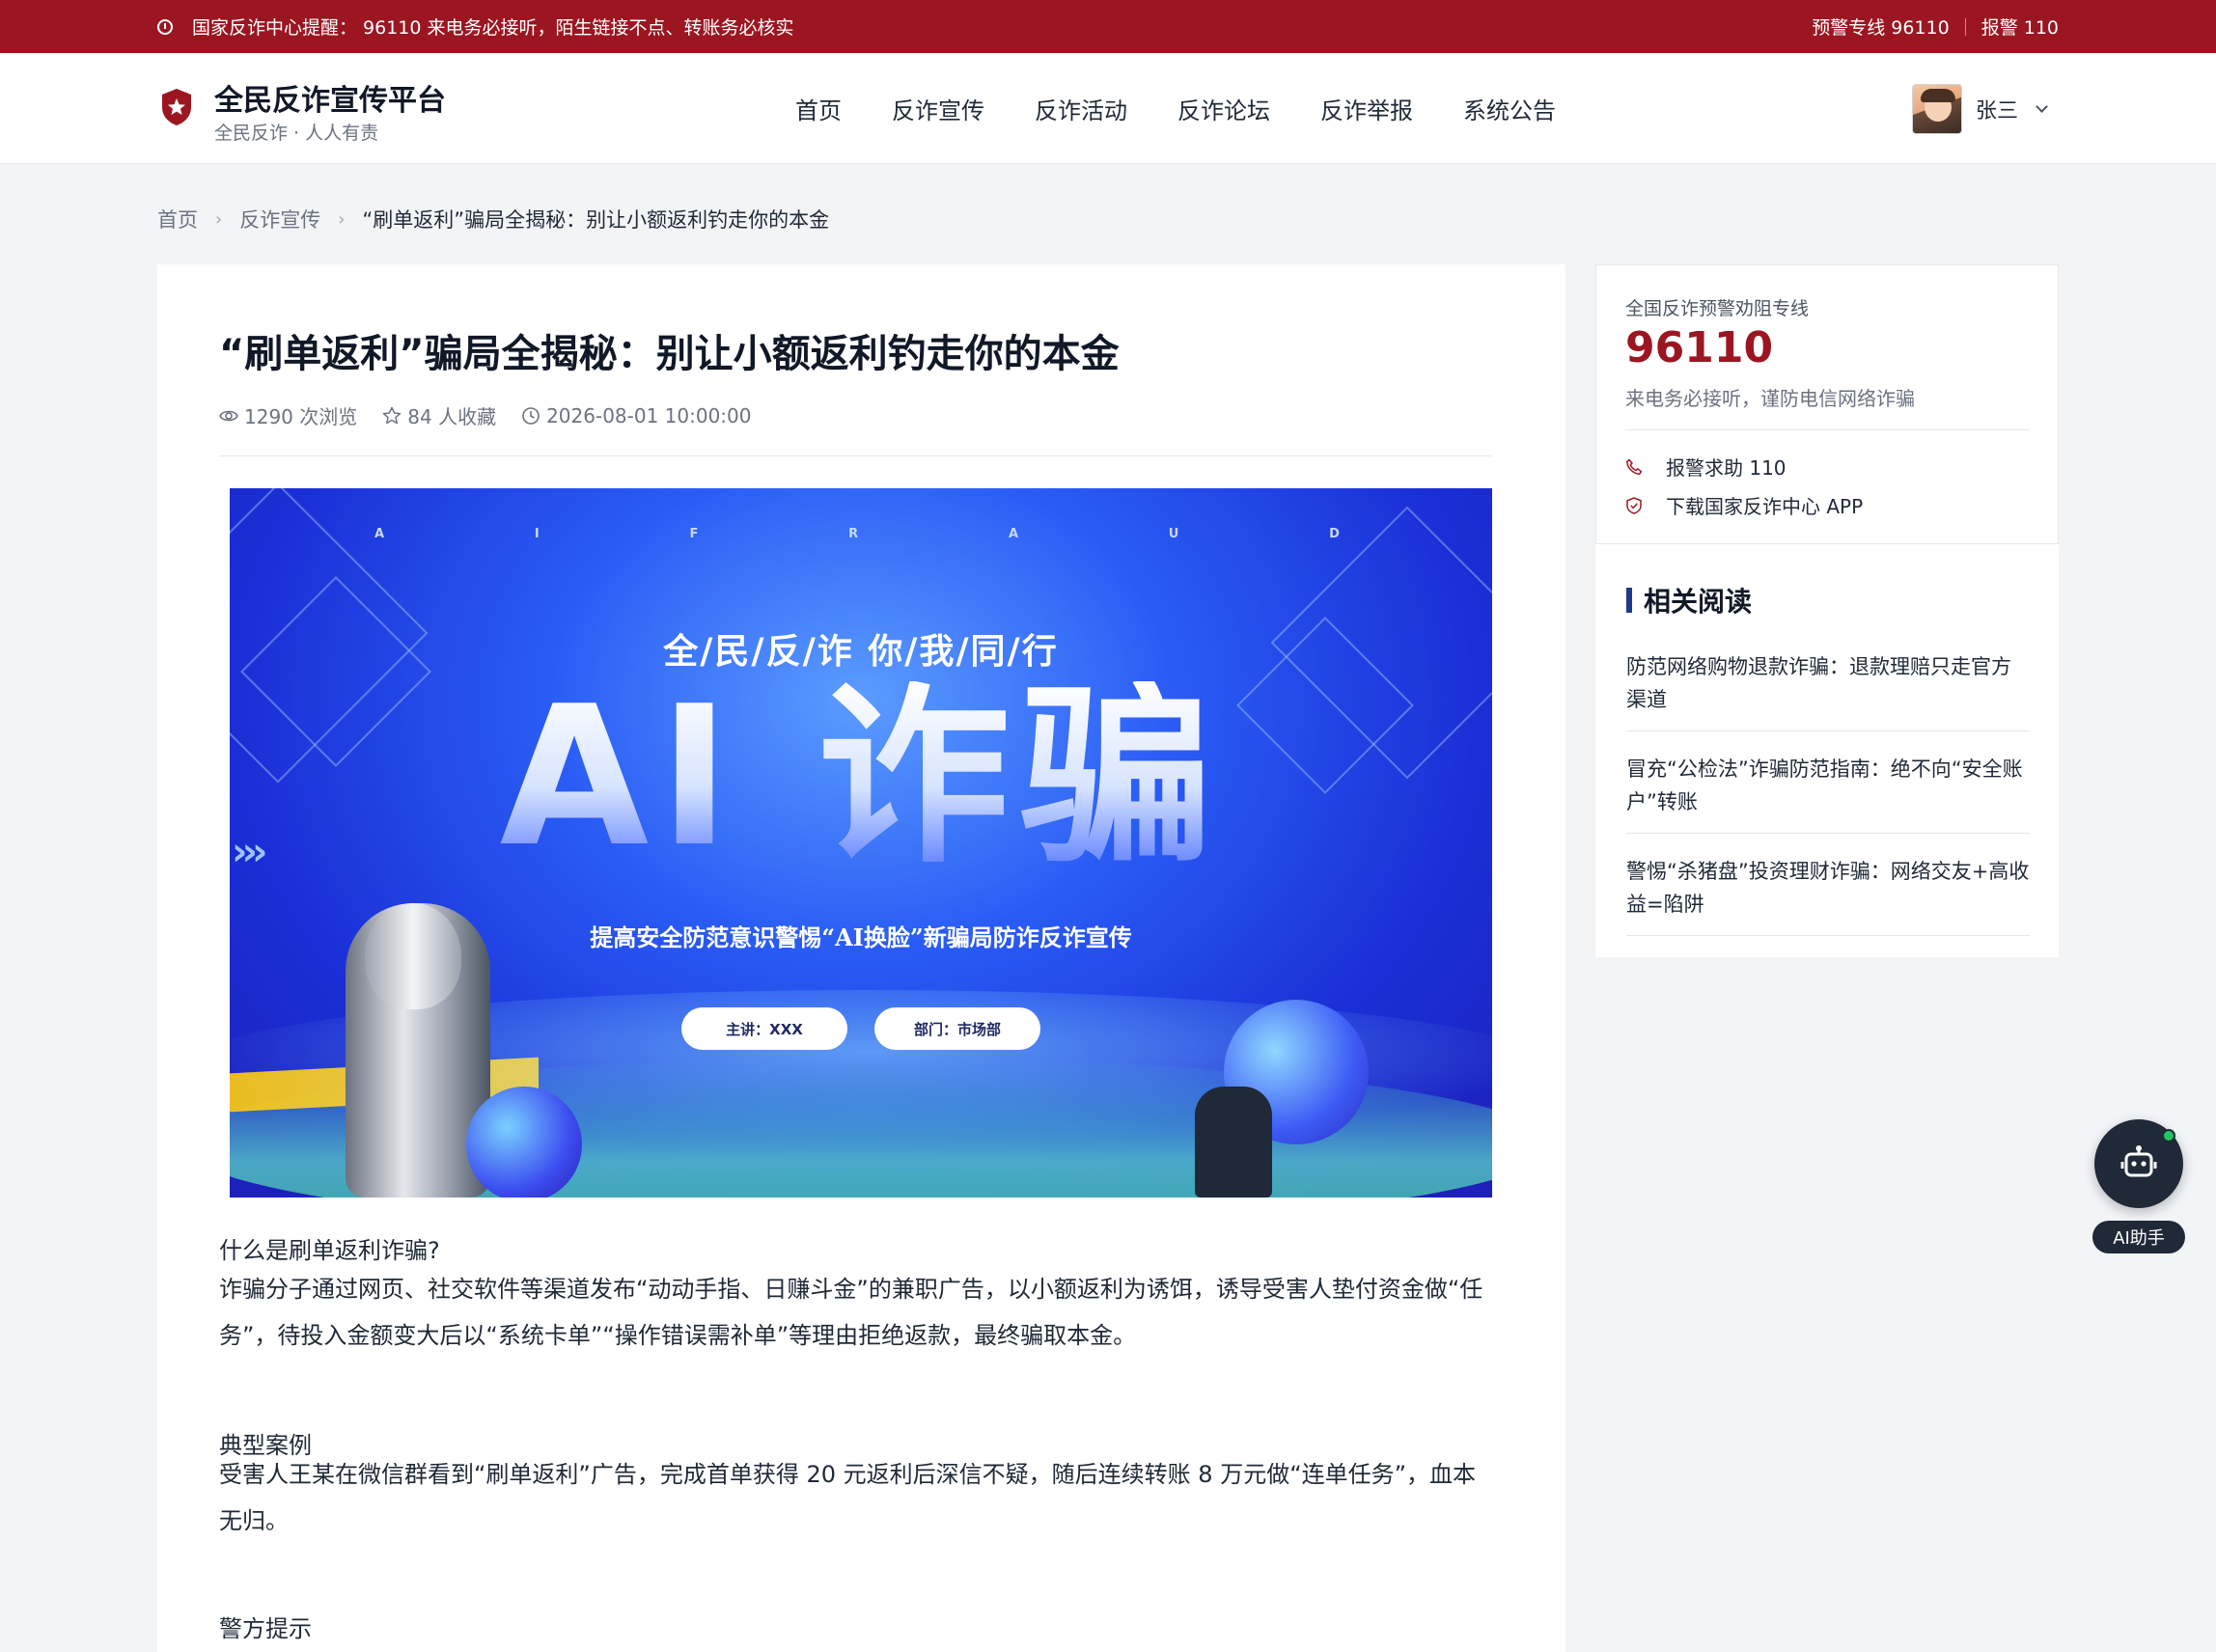 The height and width of the screenshot is (1652, 2216). What do you see at coordinates (228, 415) in the screenshot?
I see `eye-icon` at bounding box center [228, 415].